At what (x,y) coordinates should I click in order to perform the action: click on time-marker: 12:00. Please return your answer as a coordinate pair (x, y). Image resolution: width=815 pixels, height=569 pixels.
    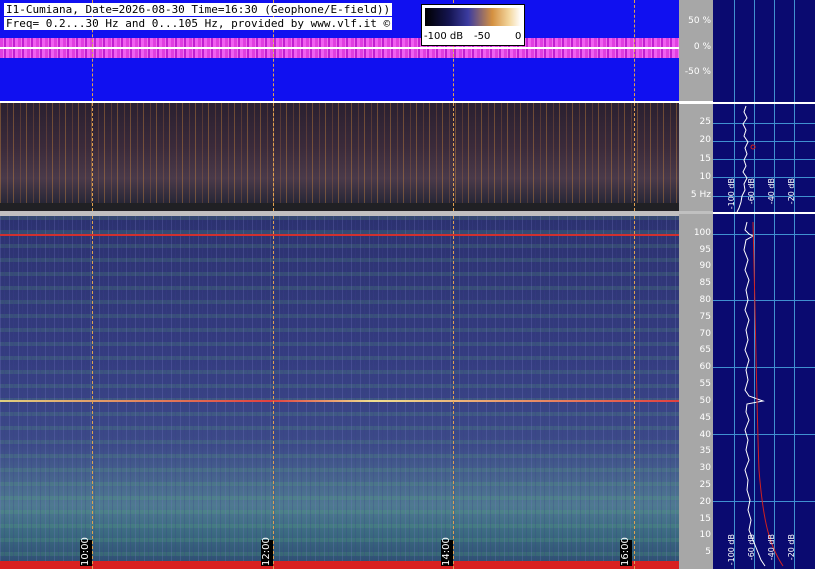
    Looking at the image, I should click on (267, 551).